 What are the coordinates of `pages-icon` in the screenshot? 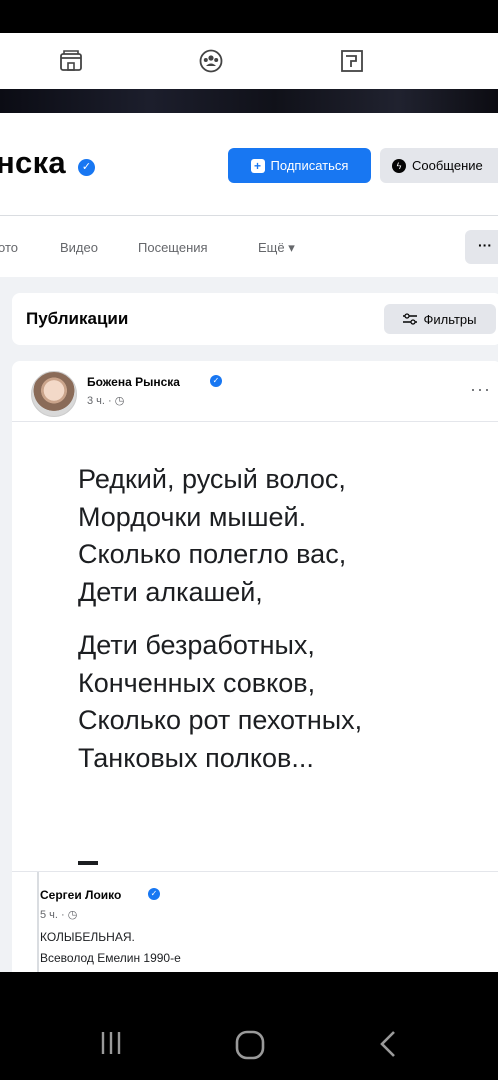 It's located at (352, 61).